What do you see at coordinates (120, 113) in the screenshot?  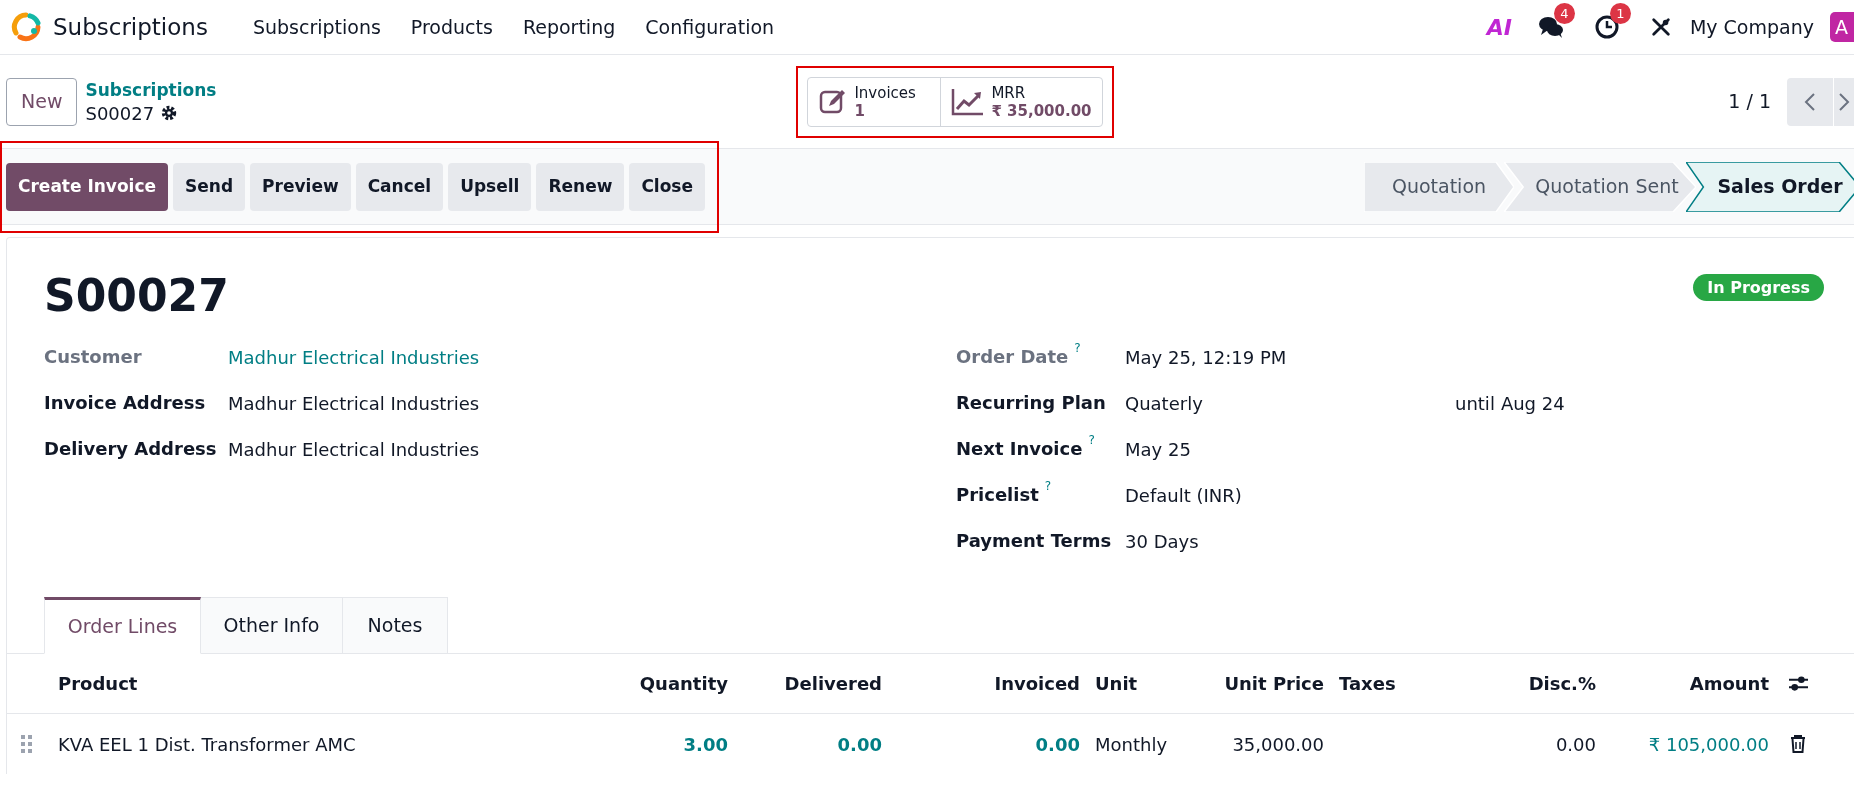 I see `record-name: S00027` at bounding box center [120, 113].